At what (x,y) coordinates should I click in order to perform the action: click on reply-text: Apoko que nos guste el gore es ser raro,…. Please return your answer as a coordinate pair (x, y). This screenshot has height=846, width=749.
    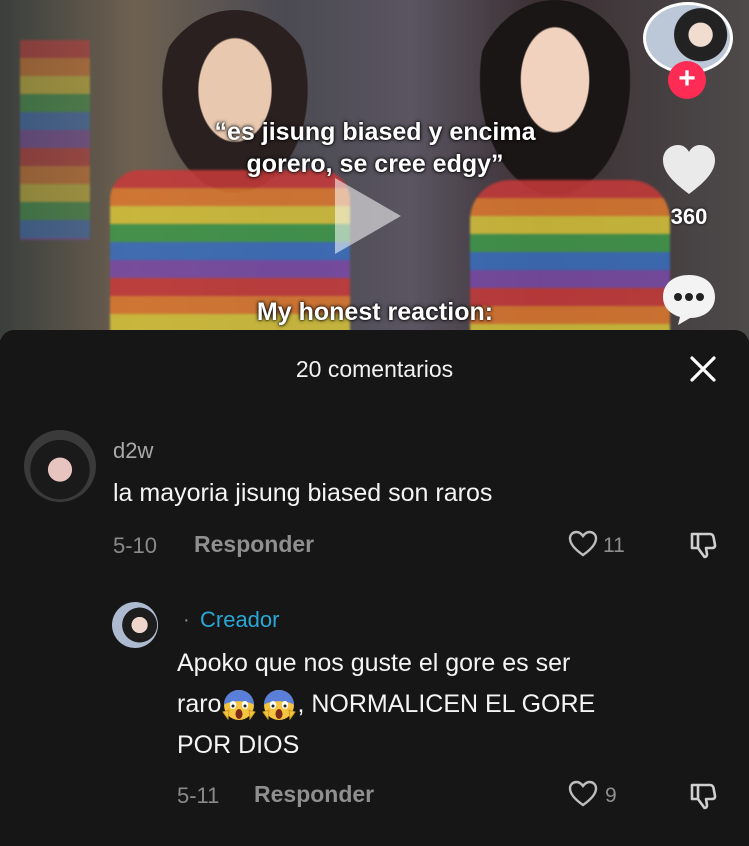
    Looking at the image, I should click on (386, 704).